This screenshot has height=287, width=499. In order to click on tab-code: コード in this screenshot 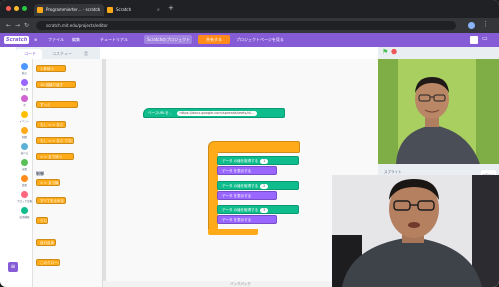, I will do `click(29, 54)`.